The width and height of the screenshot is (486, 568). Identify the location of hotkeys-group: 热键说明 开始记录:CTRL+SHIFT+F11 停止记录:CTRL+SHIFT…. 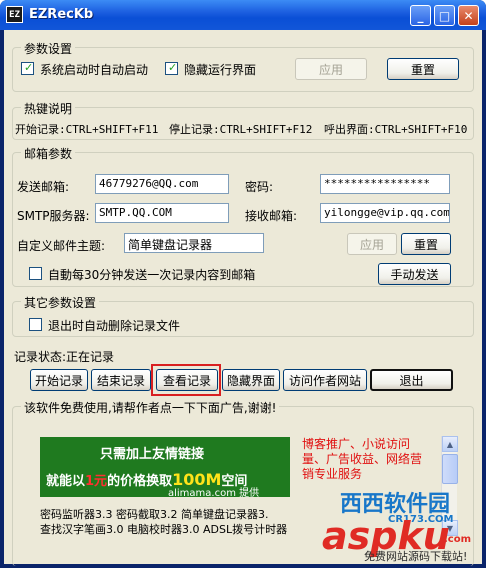
(243, 120).